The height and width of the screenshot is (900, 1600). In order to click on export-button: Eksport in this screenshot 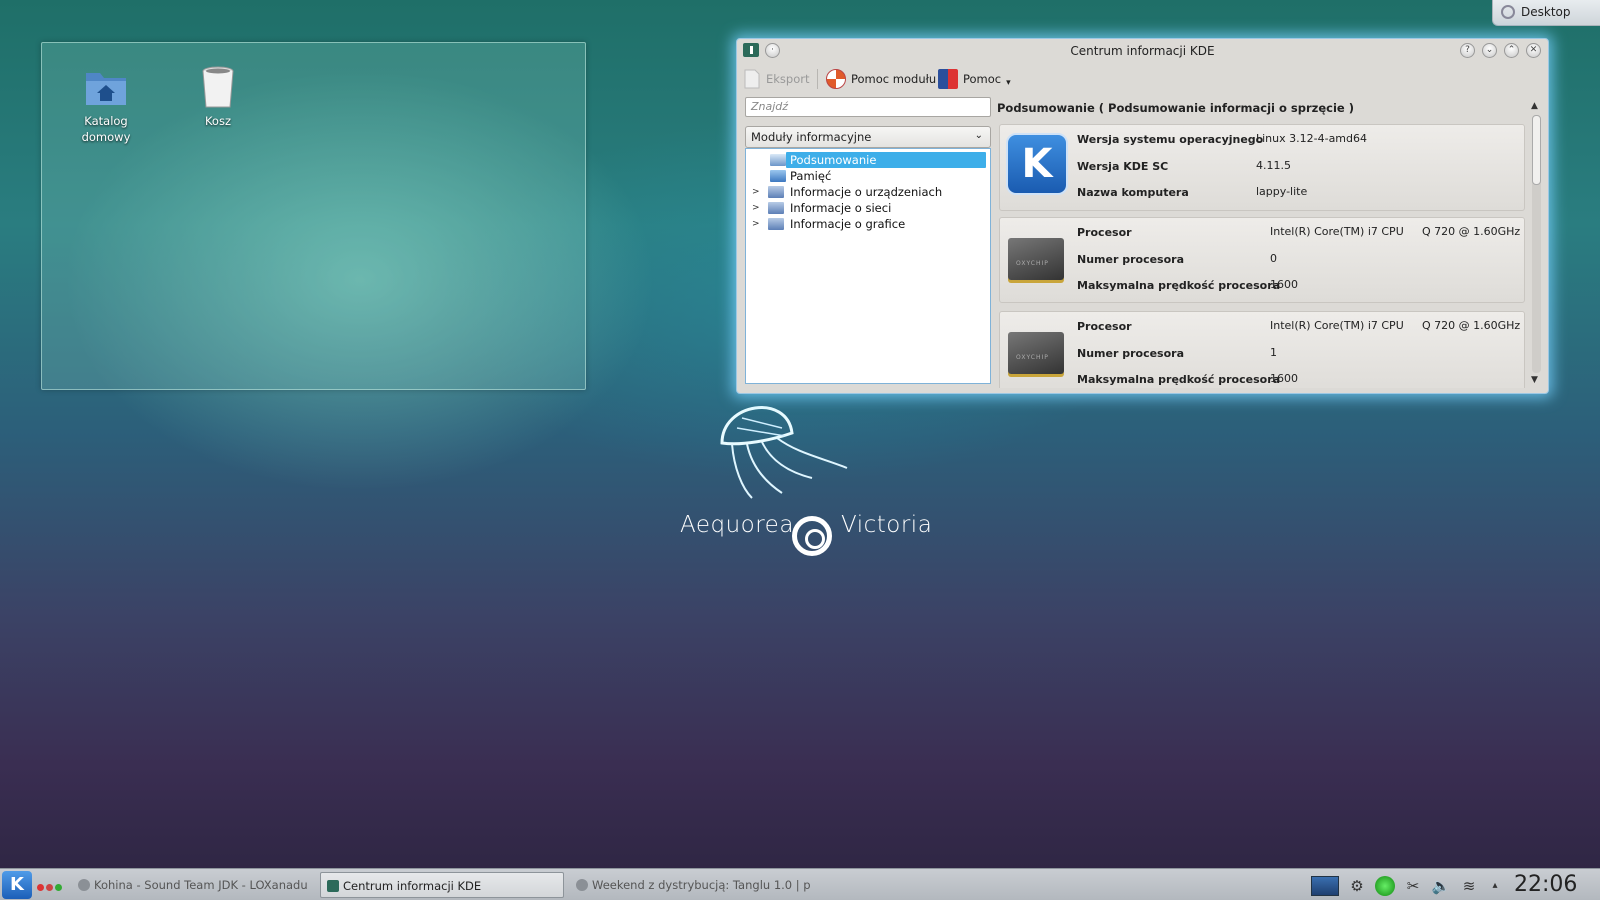, I will do `click(776, 79)`.